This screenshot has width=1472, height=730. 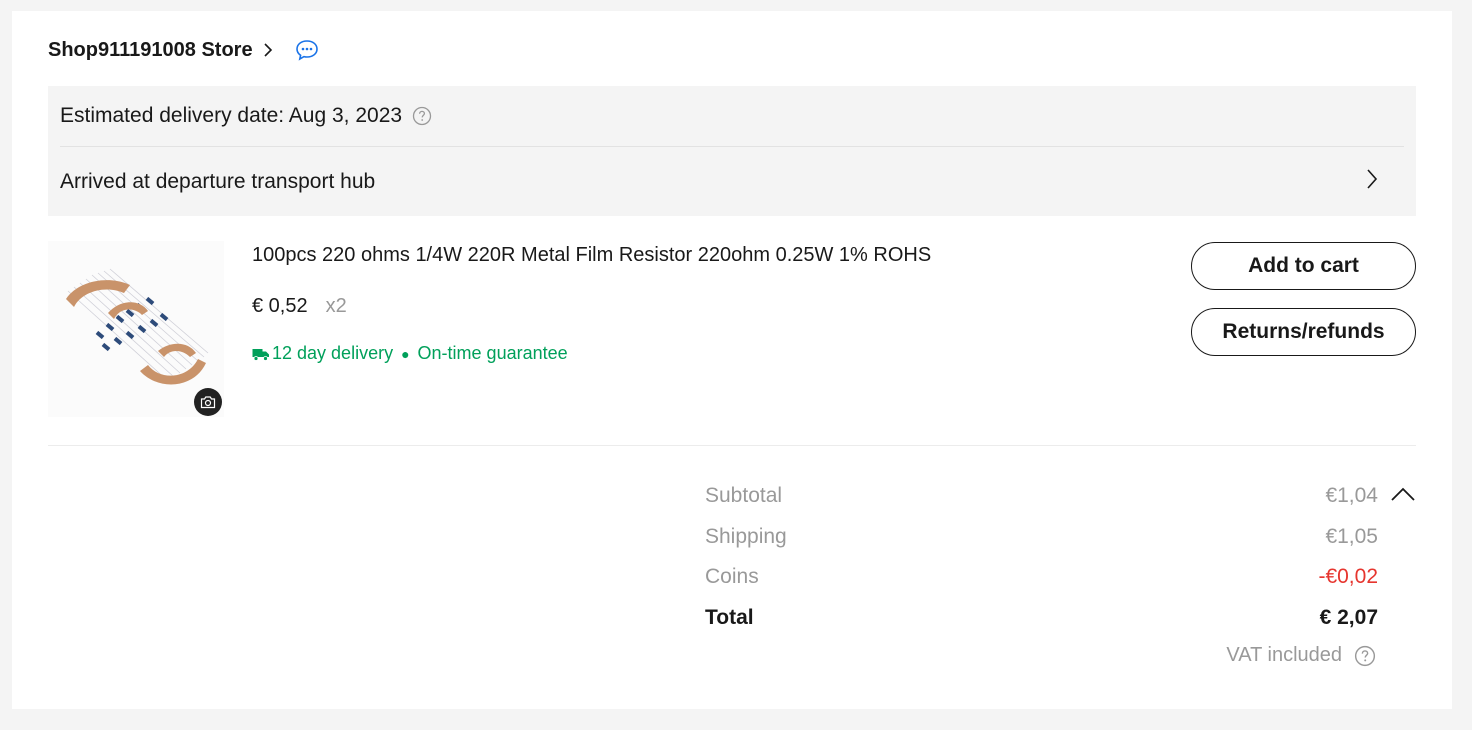 I want to click on vat-row: VAT included, so click(x=1301, y=655).